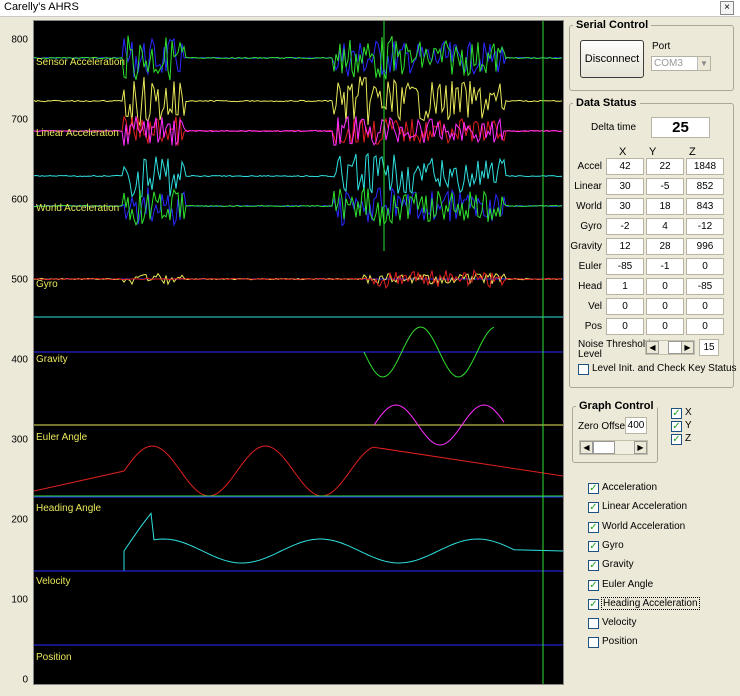 The width and height of the screenshot is (740, 696). I want to click on plot-toggle-label: Position, so click(620, 641).